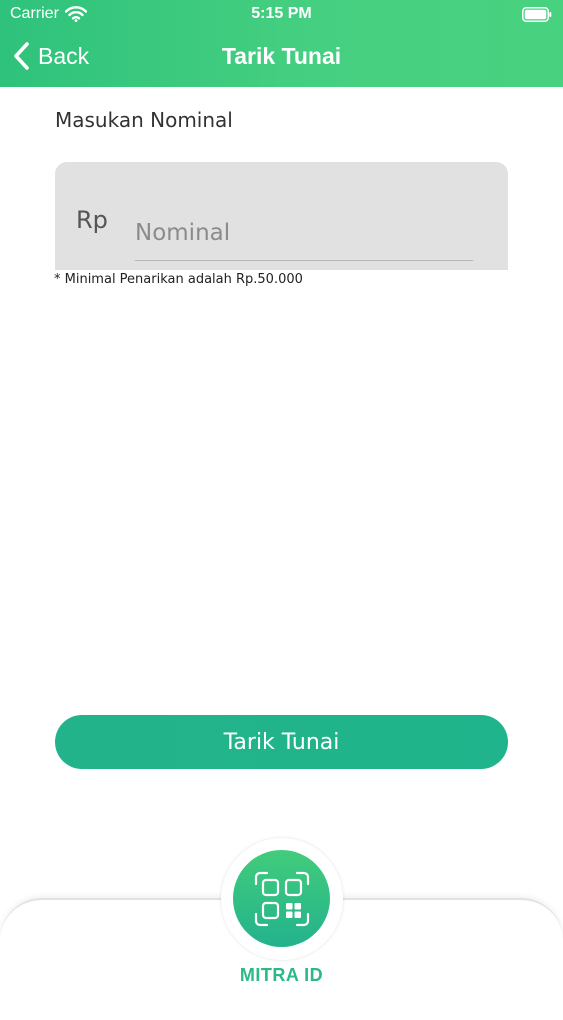 This screenshot has height=1020, width=563. I want to click on header: Carrier 5:15 PM Back Tarik Tunai, so click(281, 43).